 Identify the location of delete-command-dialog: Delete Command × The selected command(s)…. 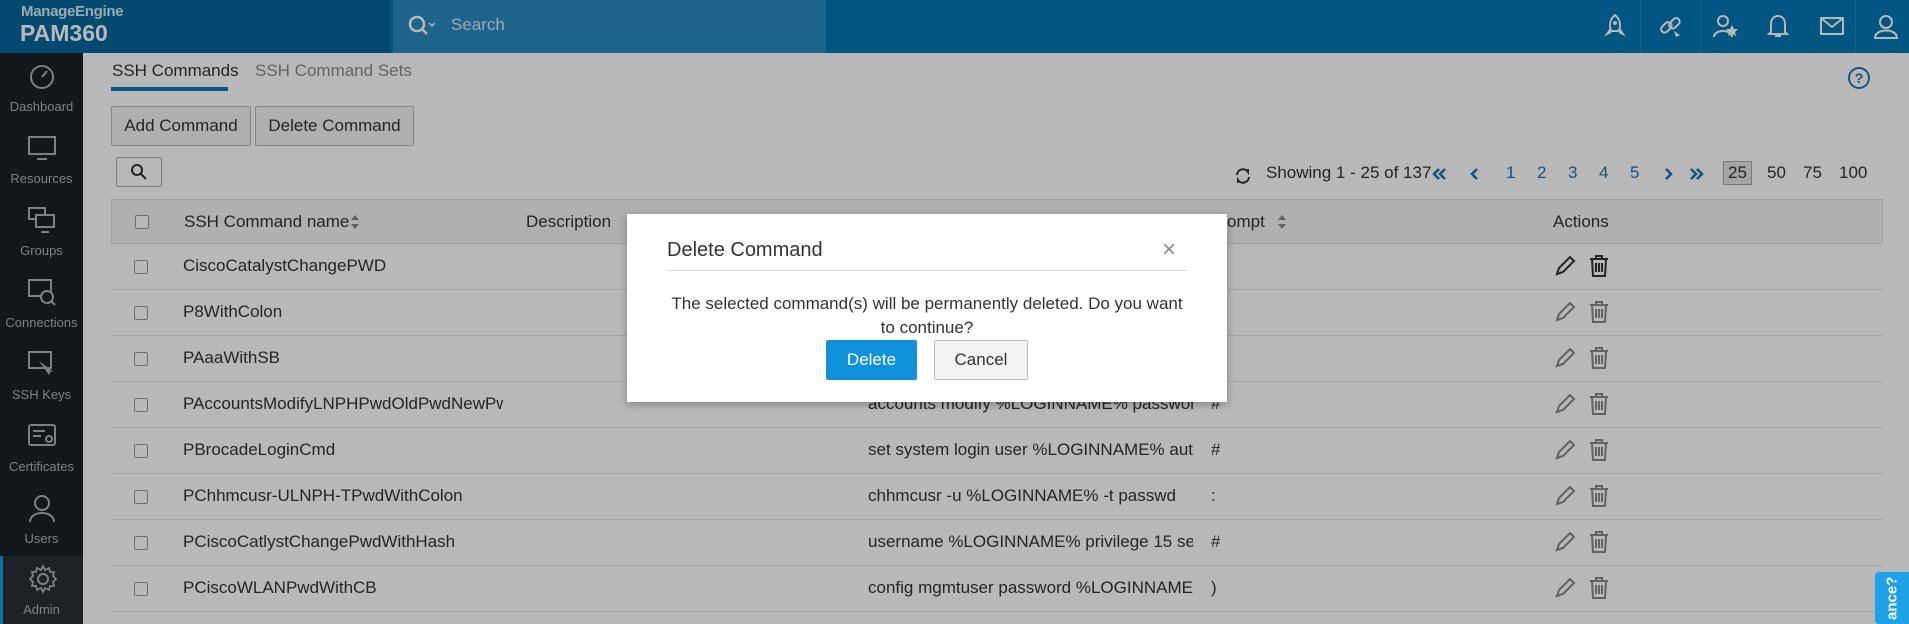
(927, 308).